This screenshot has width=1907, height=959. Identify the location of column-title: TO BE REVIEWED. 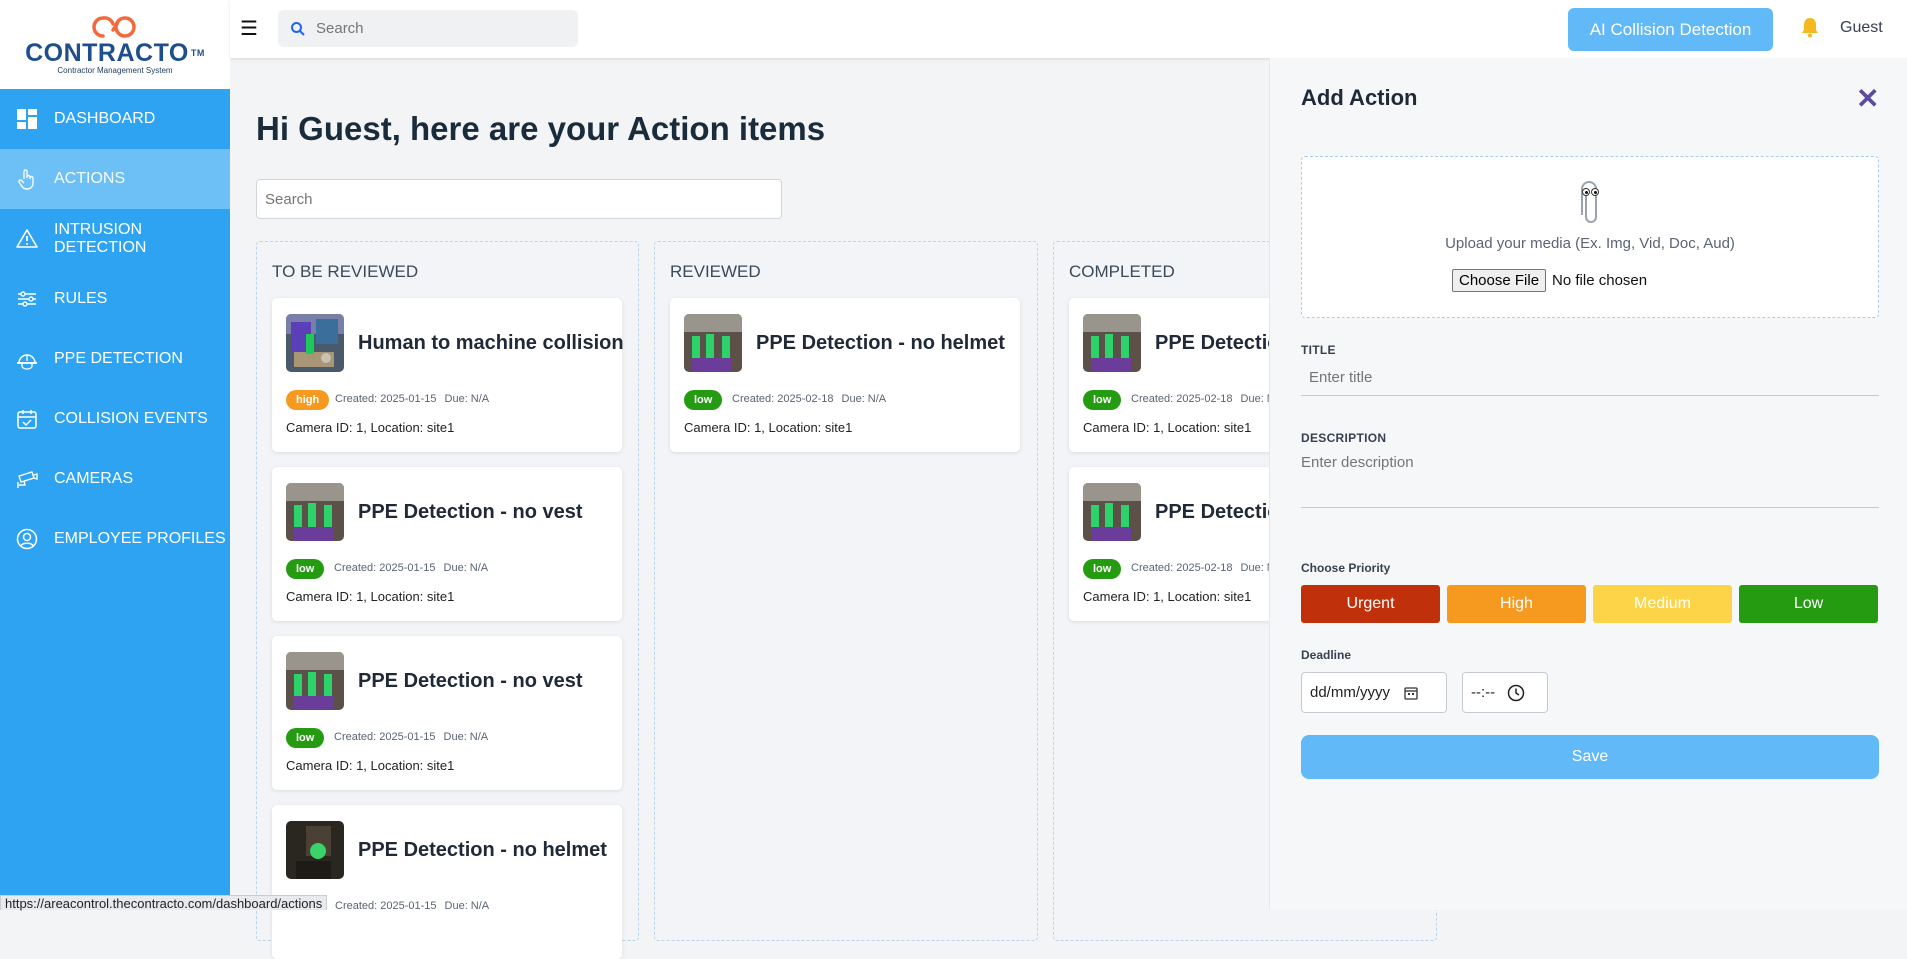
(345, 271).